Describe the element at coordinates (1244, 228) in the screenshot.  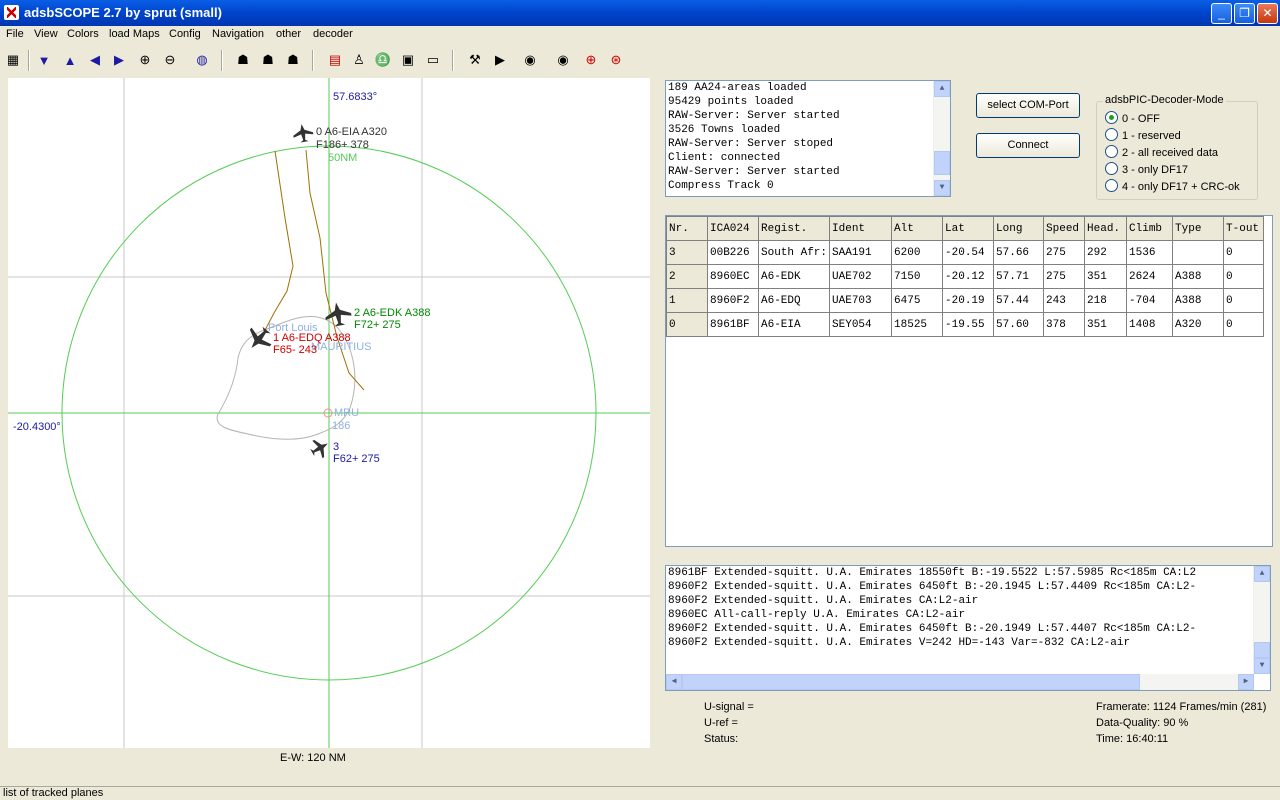
I see `column-header: T-out` at that location.